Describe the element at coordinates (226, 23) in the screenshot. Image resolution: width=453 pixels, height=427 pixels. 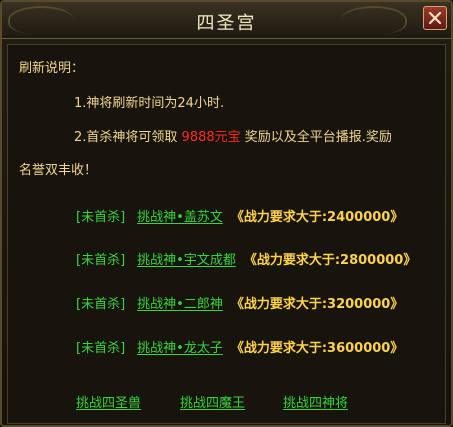
I see `window-title: 四圣宫` at that location.